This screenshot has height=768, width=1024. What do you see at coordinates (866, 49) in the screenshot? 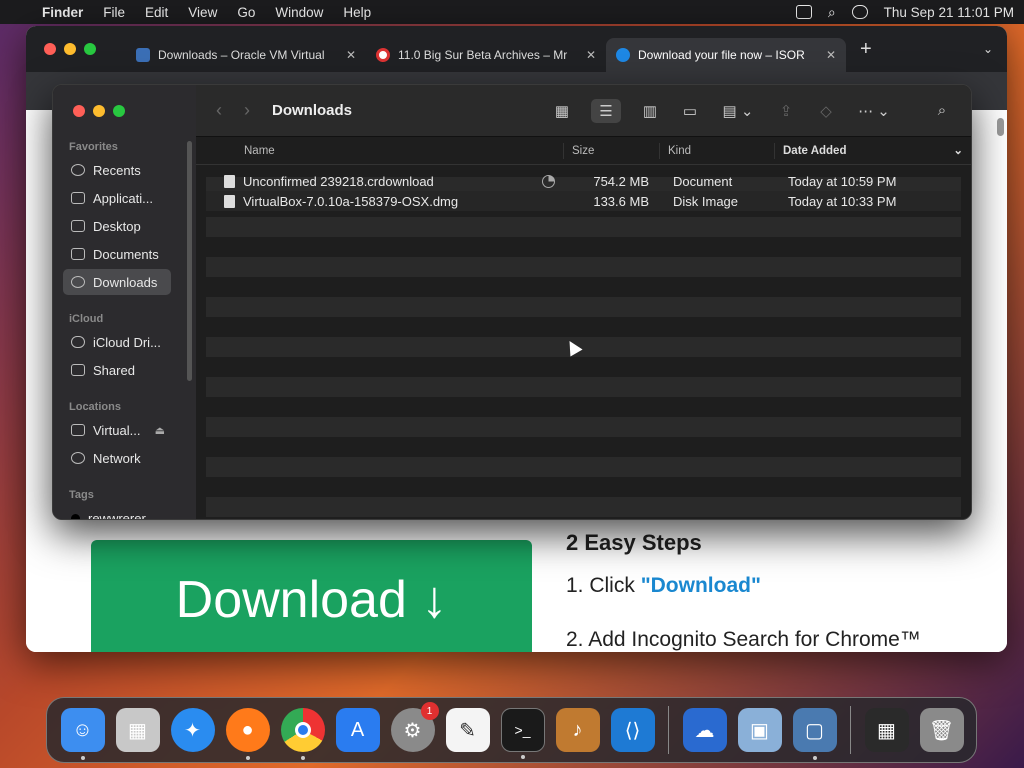
I see `new-tab-plus-icon: +` at bounding box center [866, 49].